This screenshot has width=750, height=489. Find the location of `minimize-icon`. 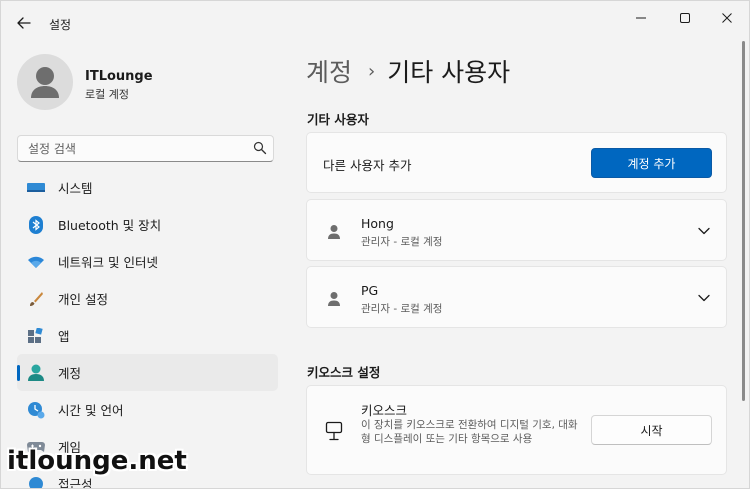

minimize-icon is located at coordinates (641, 18).